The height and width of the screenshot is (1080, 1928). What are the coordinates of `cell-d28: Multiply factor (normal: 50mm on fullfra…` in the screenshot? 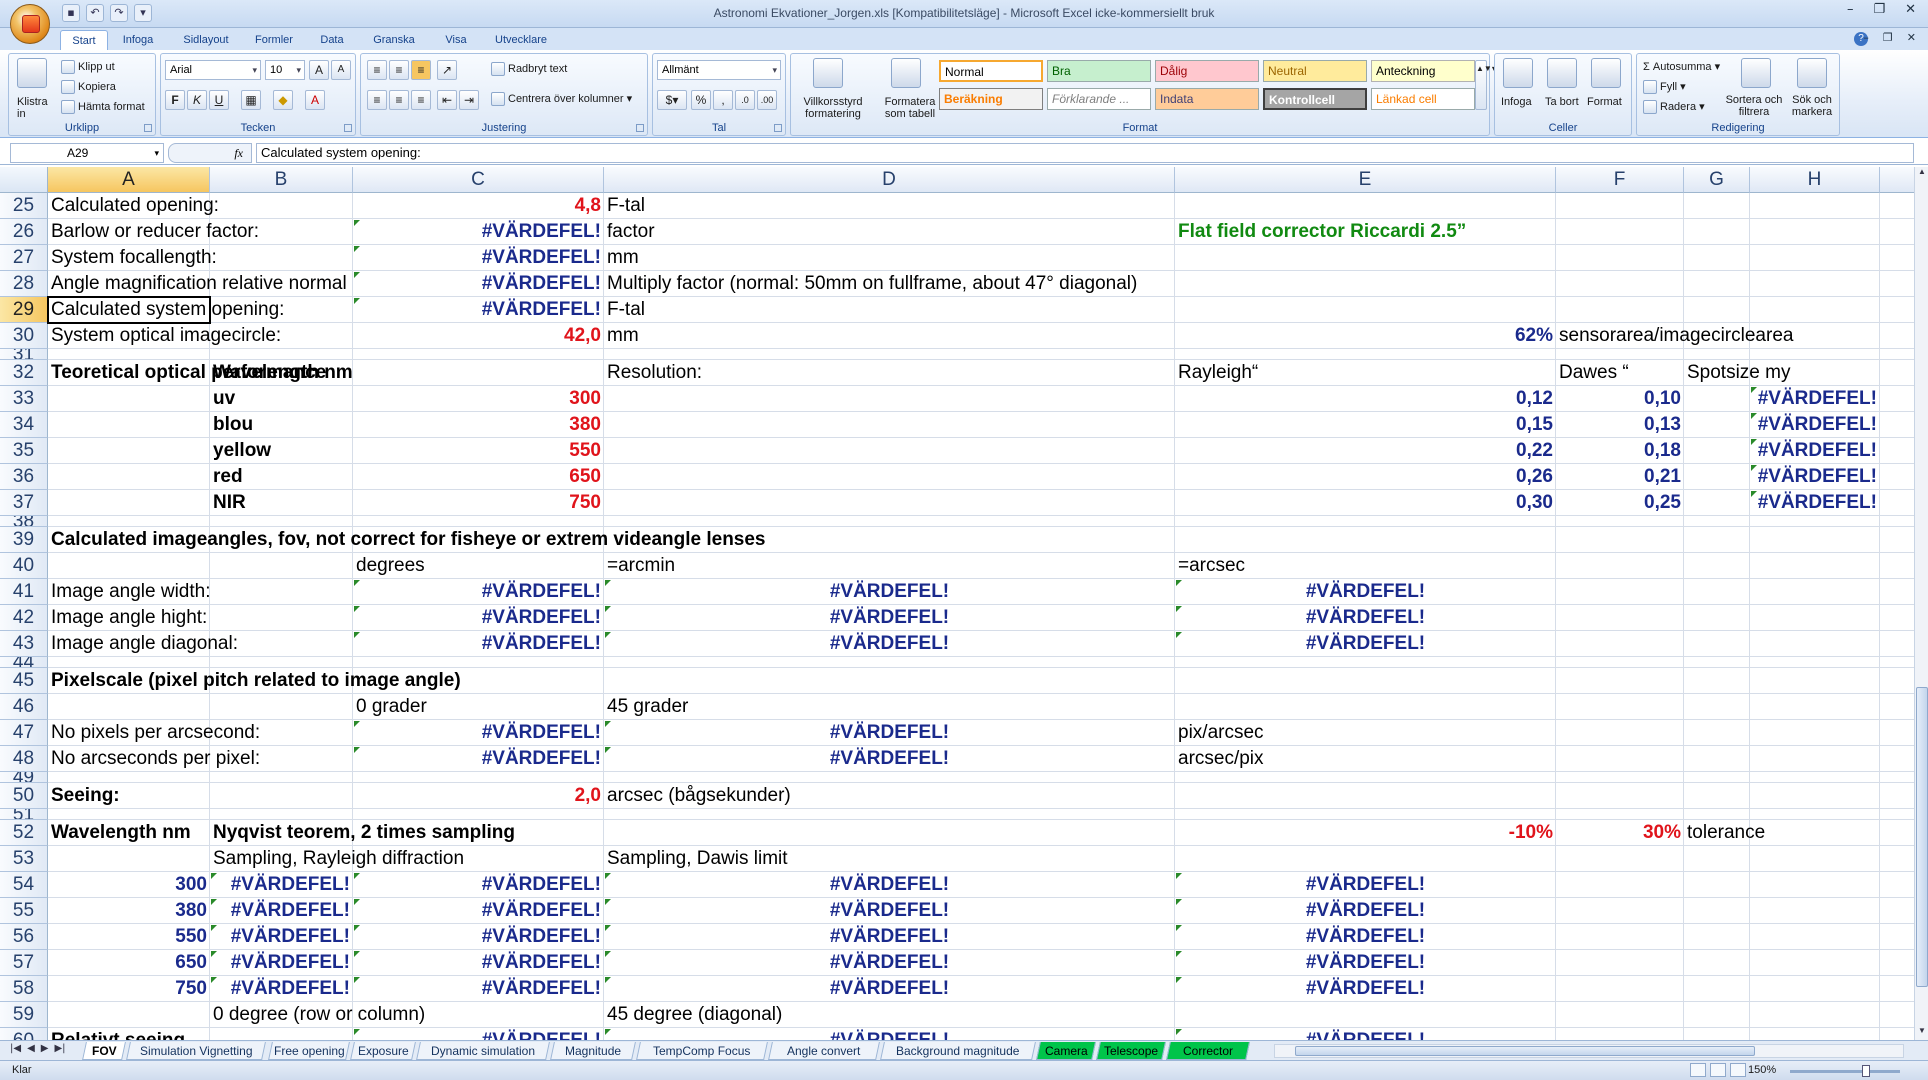 It's located at (889, 284).